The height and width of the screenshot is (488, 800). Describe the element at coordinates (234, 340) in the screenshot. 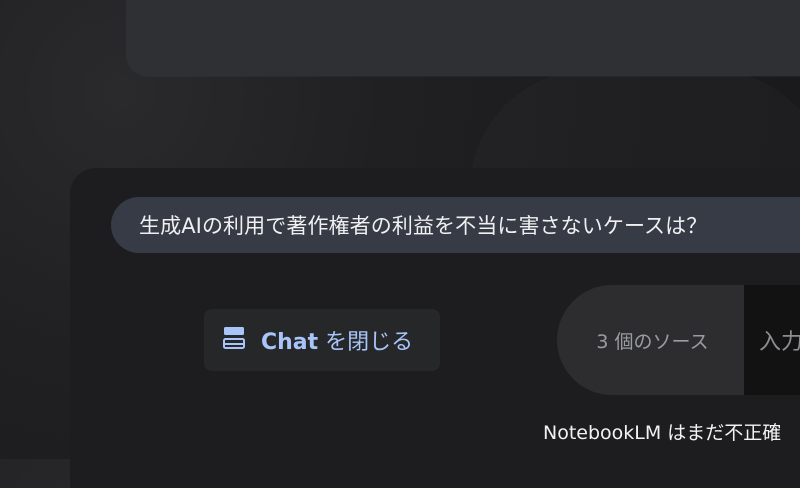

I see `panel-collapse-icon` at that location.